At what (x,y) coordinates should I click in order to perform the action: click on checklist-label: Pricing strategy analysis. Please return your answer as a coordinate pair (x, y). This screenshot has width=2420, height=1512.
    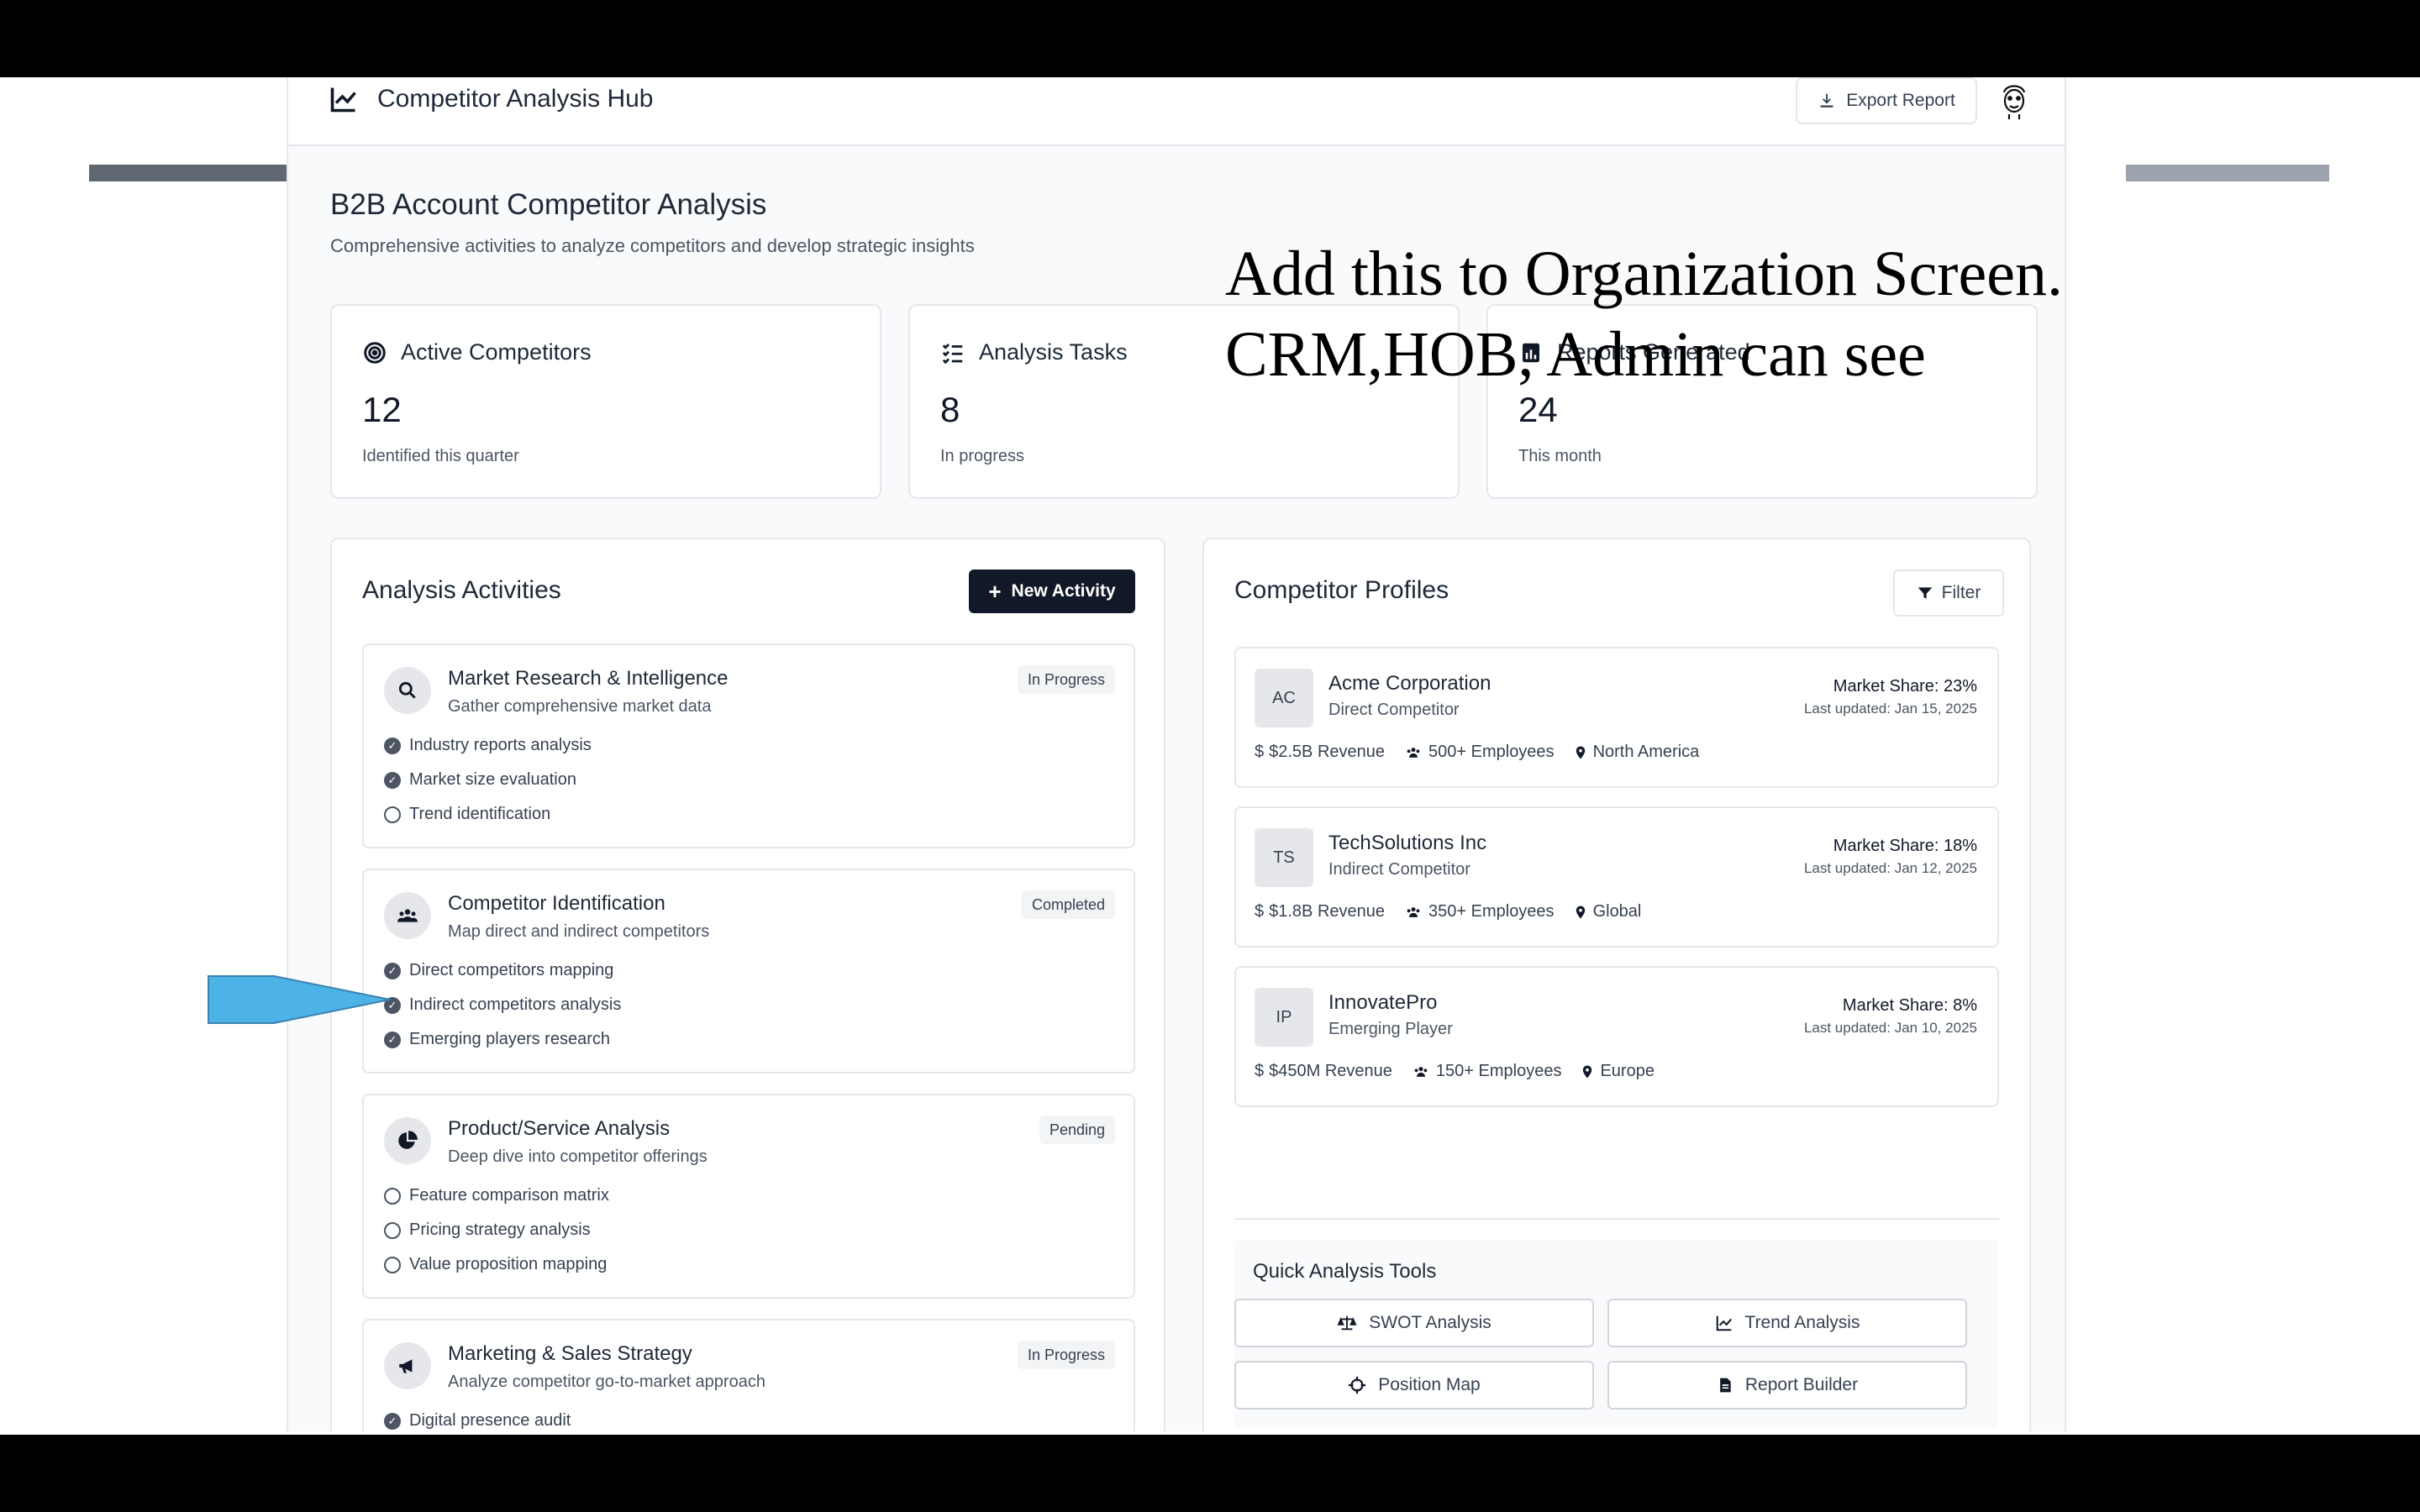
    Looking at the image, I should click on (500, 1230).